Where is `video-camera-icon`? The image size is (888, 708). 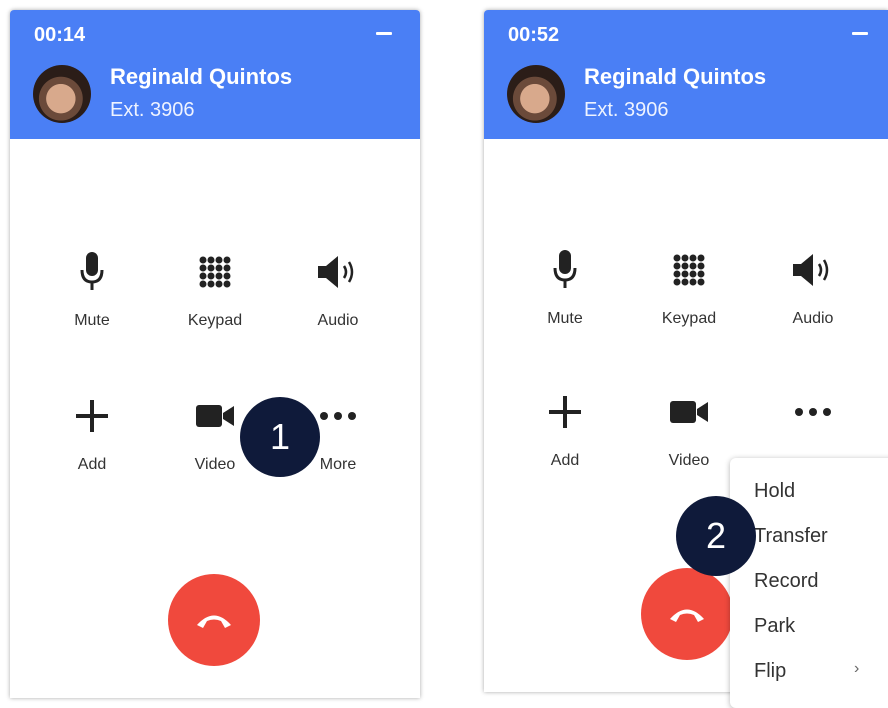 video-camera-icon is located at coordinates (689, 412).